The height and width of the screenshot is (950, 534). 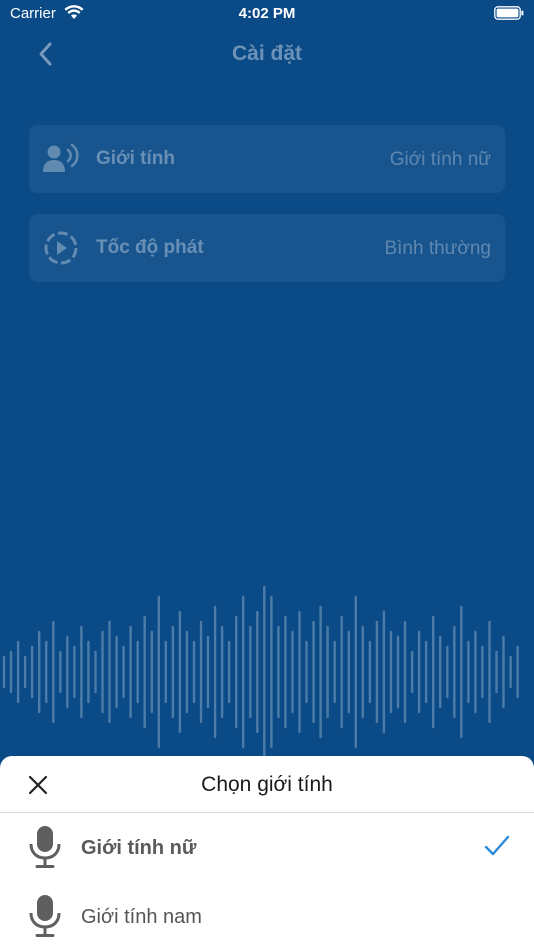 I want to click on speaker-person-icon, so click(x=61, y=157).